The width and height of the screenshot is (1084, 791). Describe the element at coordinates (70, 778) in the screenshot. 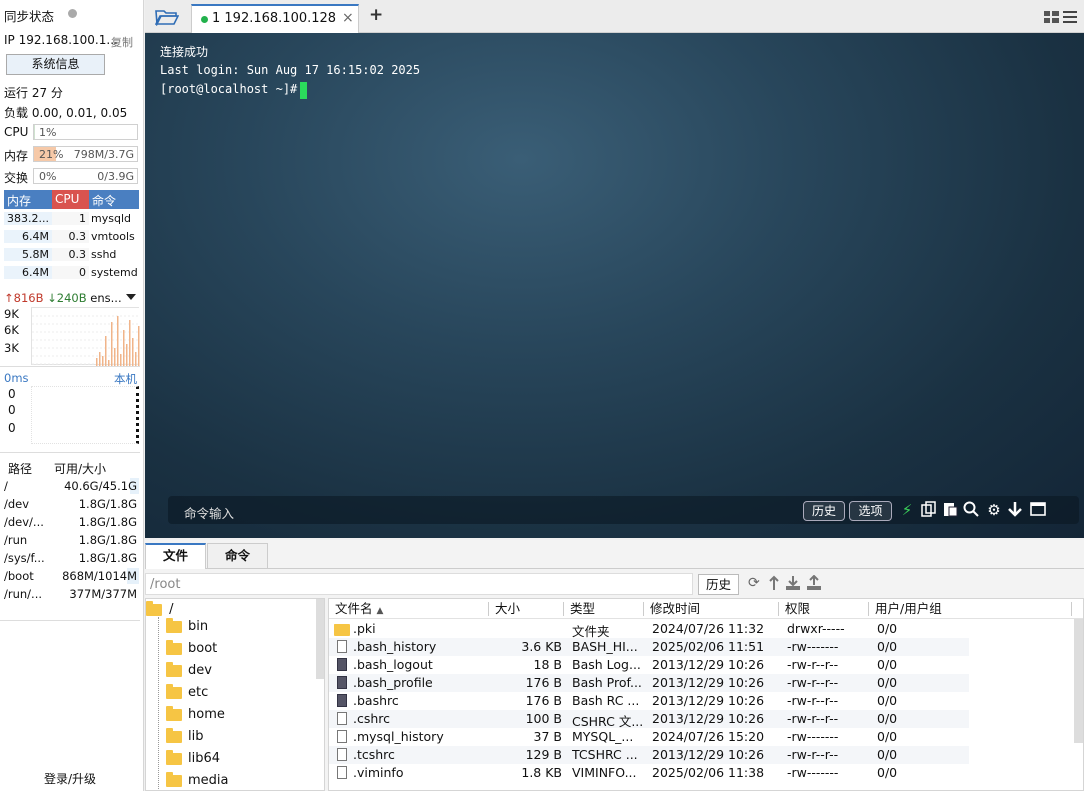

I see `login-upgrade-link: 登录/升级` at that location.